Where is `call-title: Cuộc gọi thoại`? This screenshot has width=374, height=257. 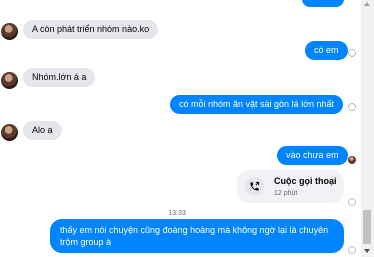
call-title: Cuộc gọi thoại is located at coordinates (305, 181).